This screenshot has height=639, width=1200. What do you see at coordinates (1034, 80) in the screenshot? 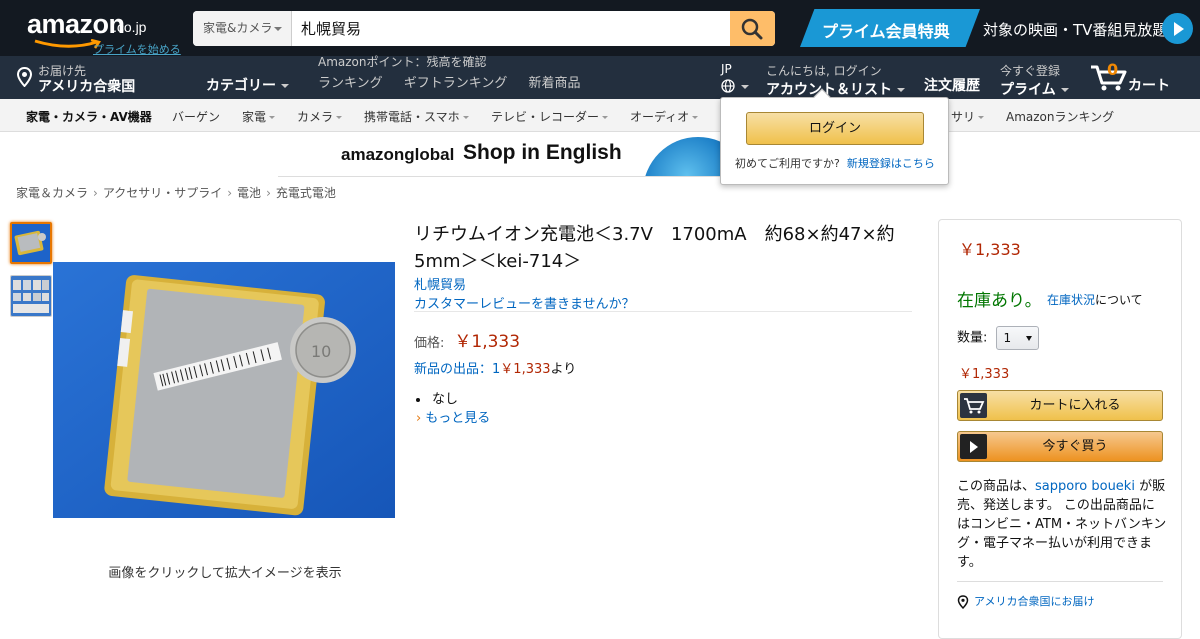
I see `prime-menu: 今すぐ登録 プライム` at bounding box center [1034, 80].